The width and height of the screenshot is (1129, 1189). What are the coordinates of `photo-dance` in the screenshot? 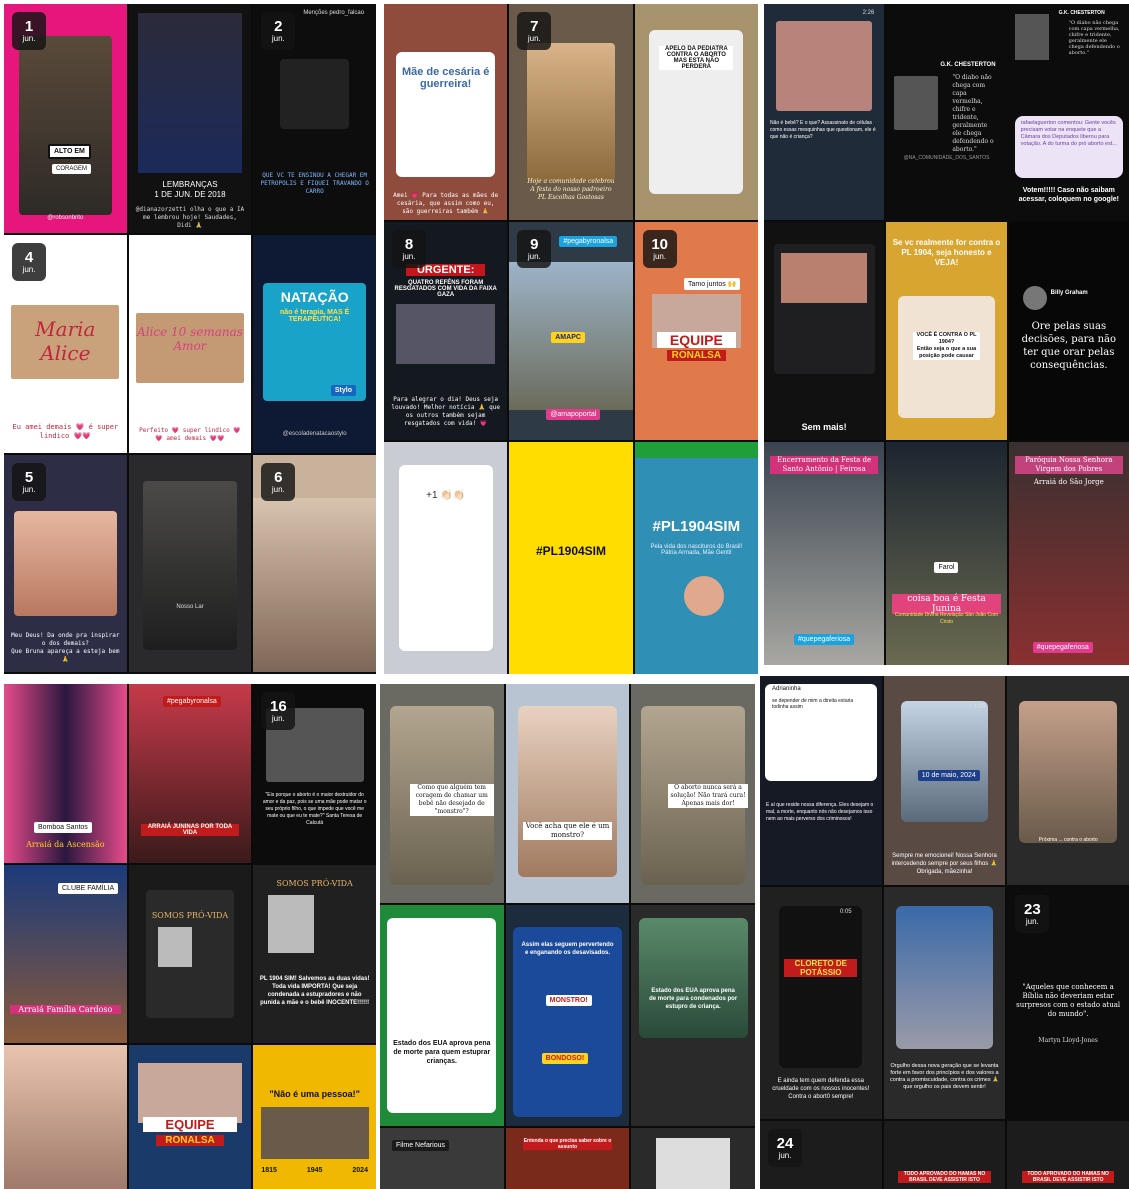 It's located at (946, 553).